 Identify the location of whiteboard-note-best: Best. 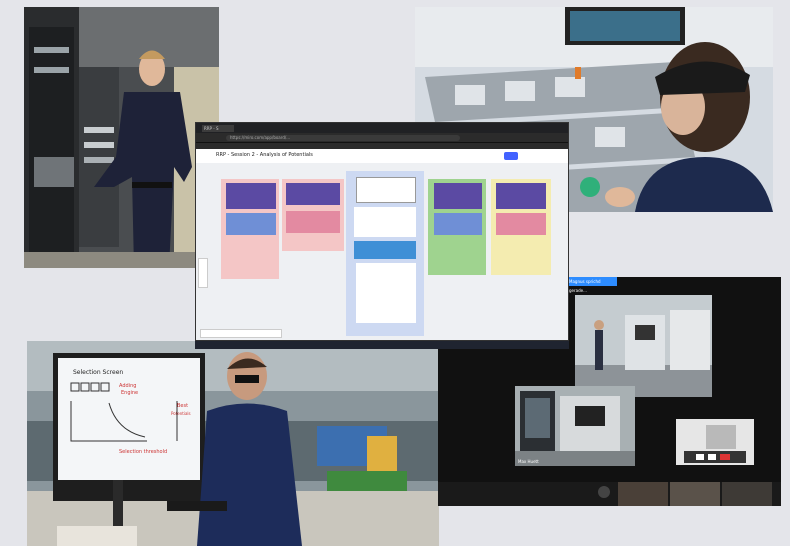
(182, 406).